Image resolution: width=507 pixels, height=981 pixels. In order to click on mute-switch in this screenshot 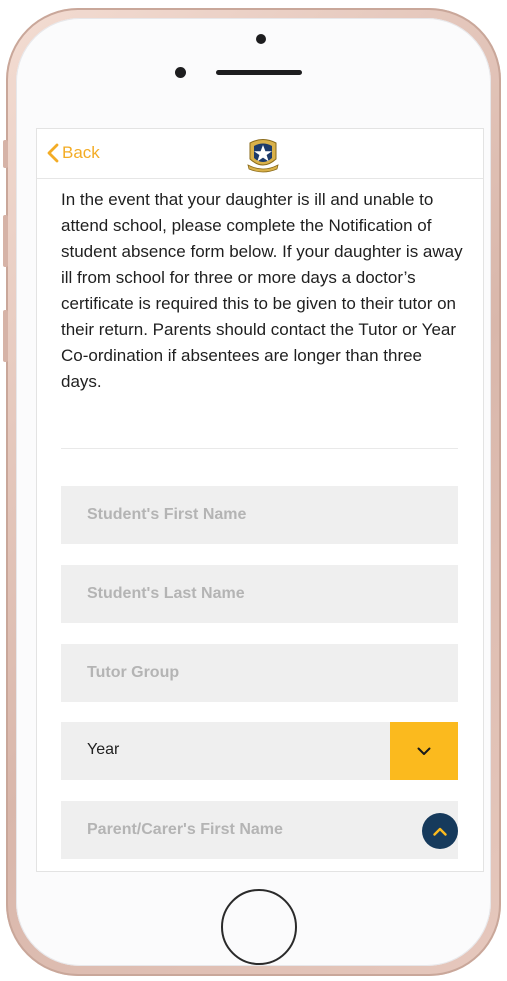, I will do `click(5, 154)`.